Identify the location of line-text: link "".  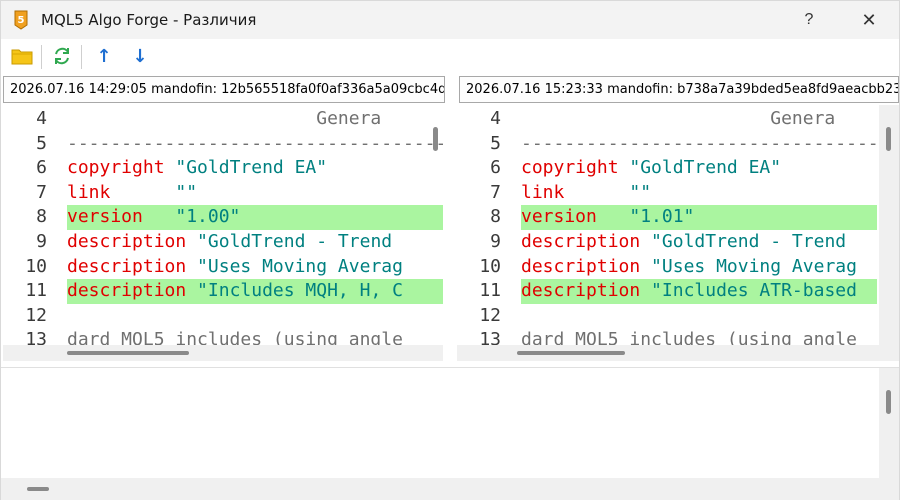
(132, 193).